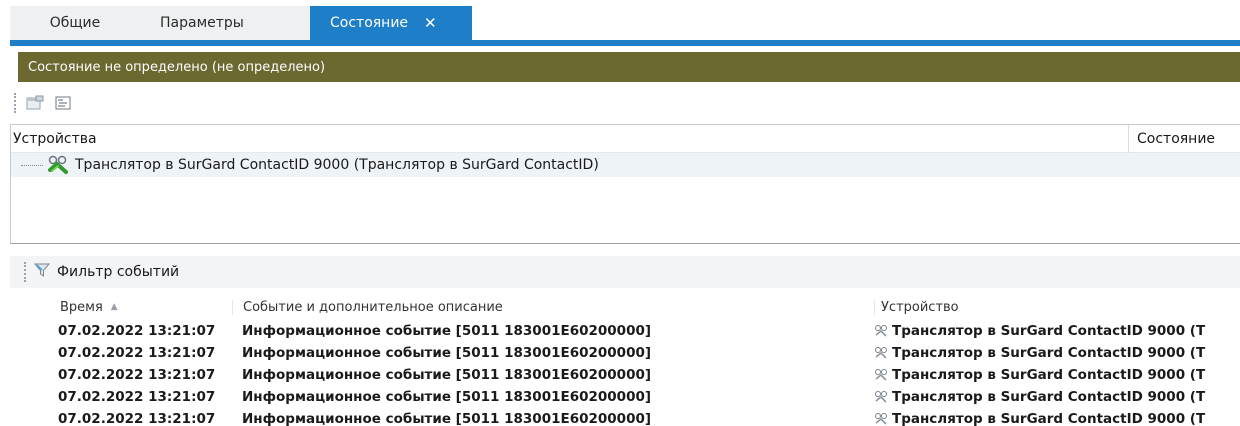 The image size is (1240, 426). Describe the element at coordinates (629, 67) in the screenshot. I see `state-status-bar: Состояние не определено (не определено)` at that location.